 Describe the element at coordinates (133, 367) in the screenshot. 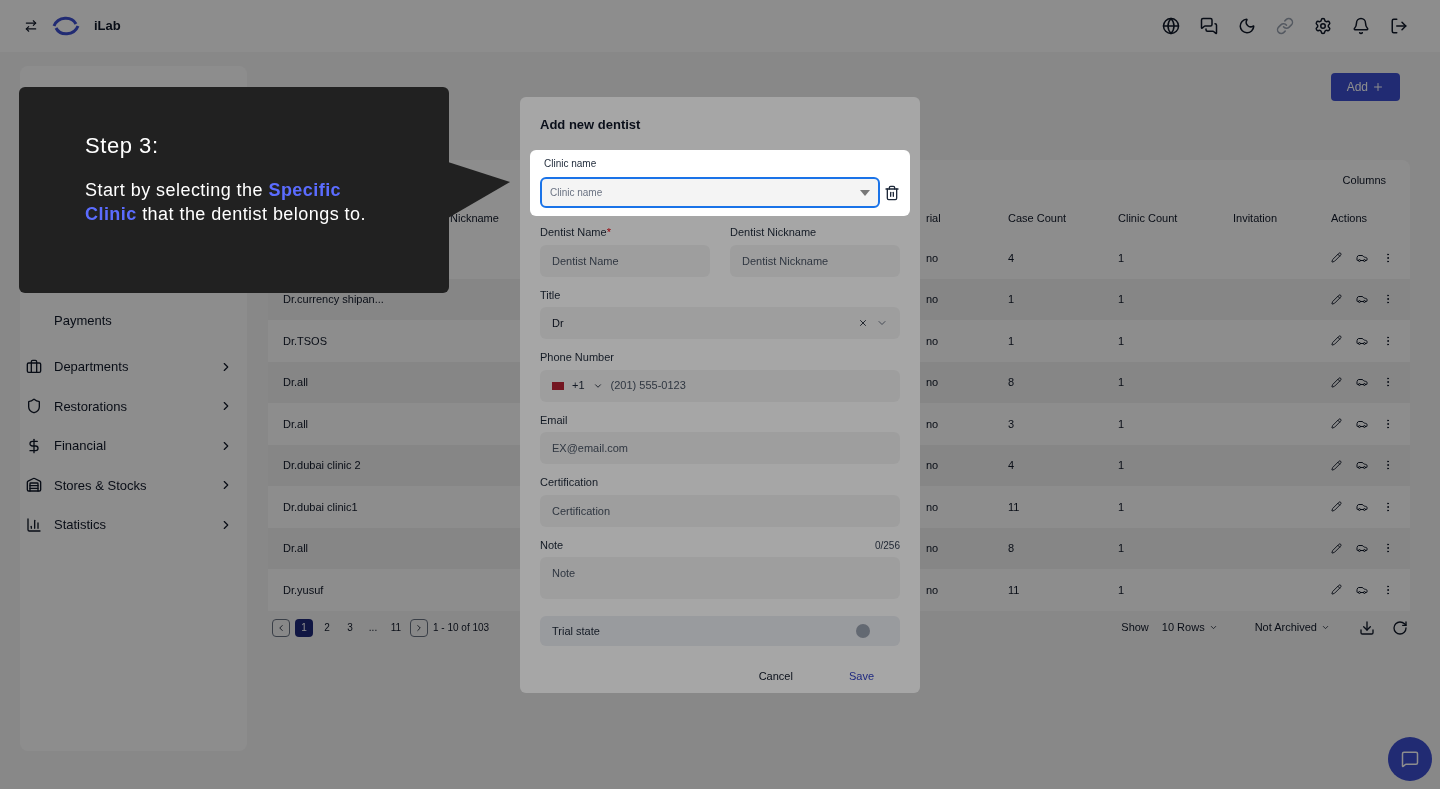

I see `sidebar-item: Departments` at that location.